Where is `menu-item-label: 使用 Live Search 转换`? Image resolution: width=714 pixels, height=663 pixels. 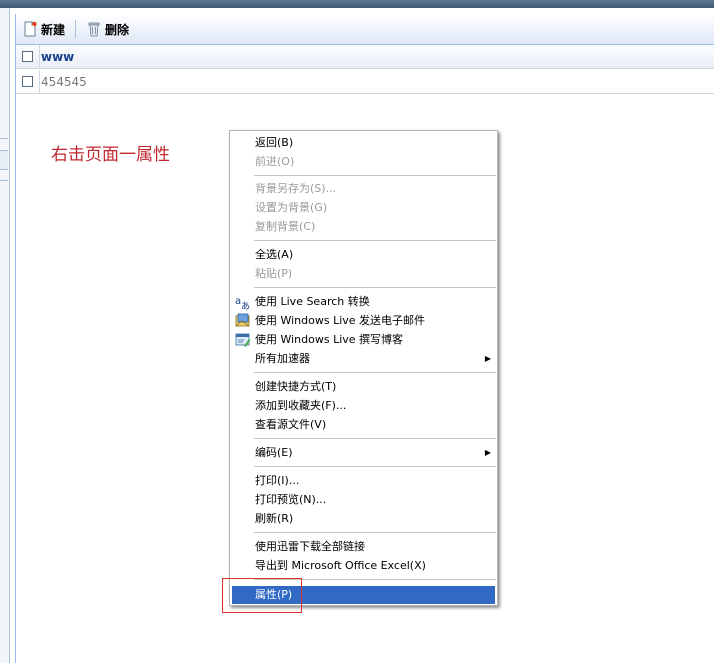
menu-item-label: 使用 Live Search 转换 is located at coordinates (312, 301).